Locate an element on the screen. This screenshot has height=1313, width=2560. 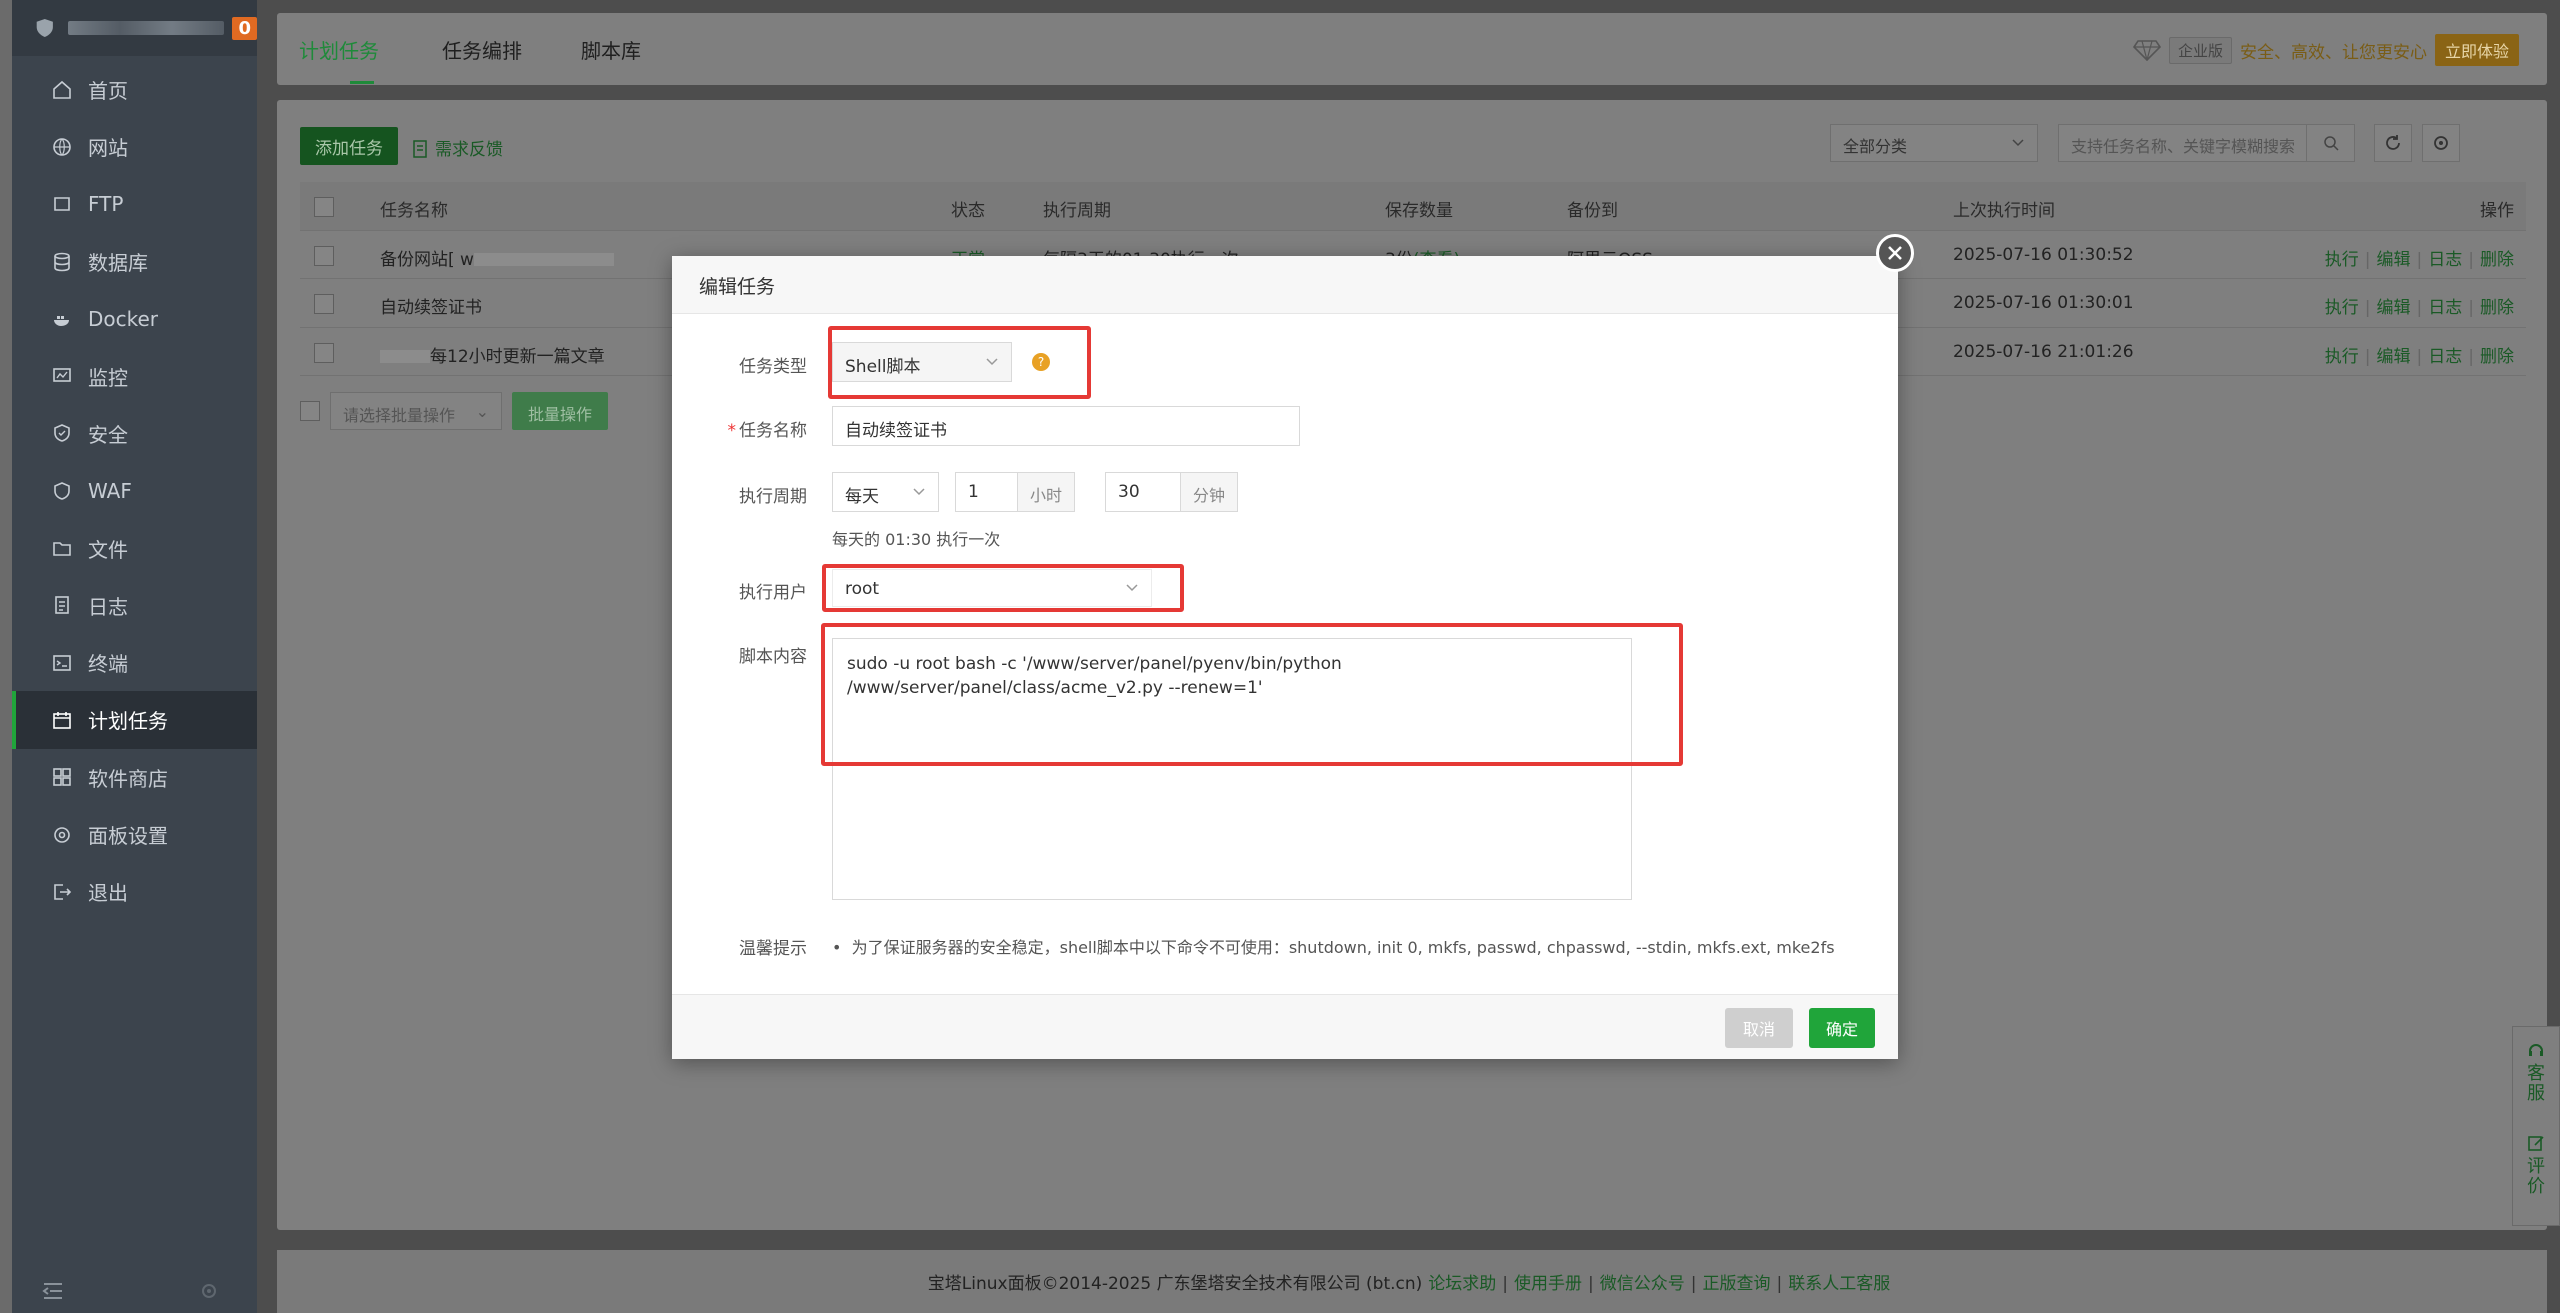
col-status: 状态 is located at coordinates (968, 211).